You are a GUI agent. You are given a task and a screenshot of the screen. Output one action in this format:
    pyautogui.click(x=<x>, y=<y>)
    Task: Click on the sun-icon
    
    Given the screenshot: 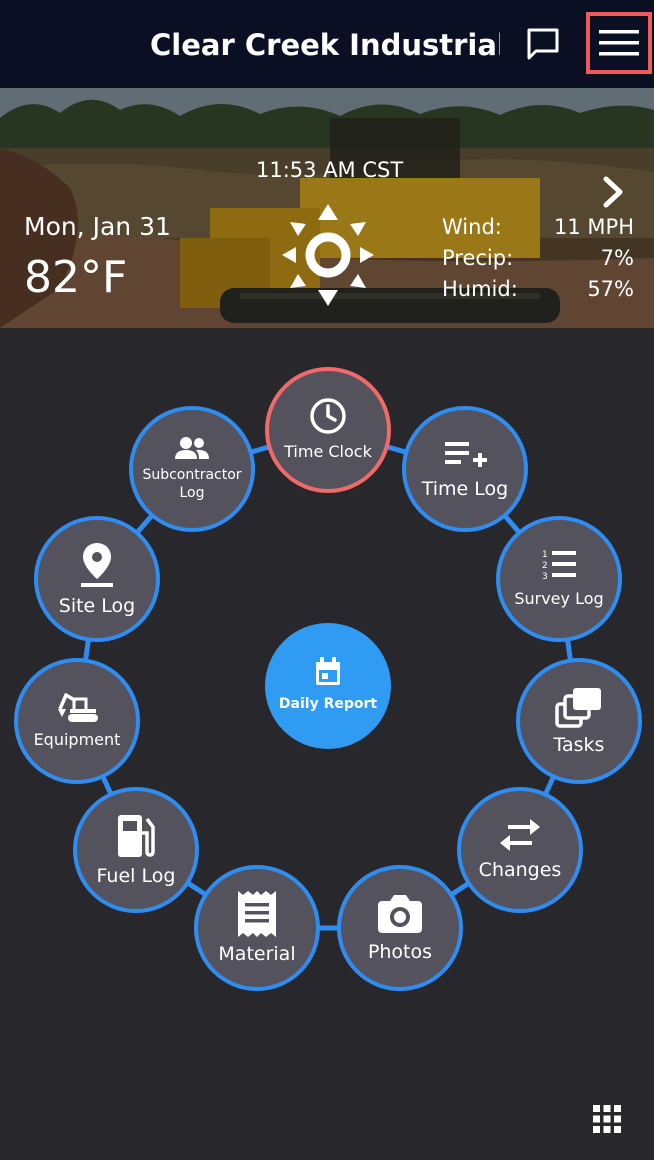 What is the action you would take?
    pyautogui.click(x=328, y=255)
    